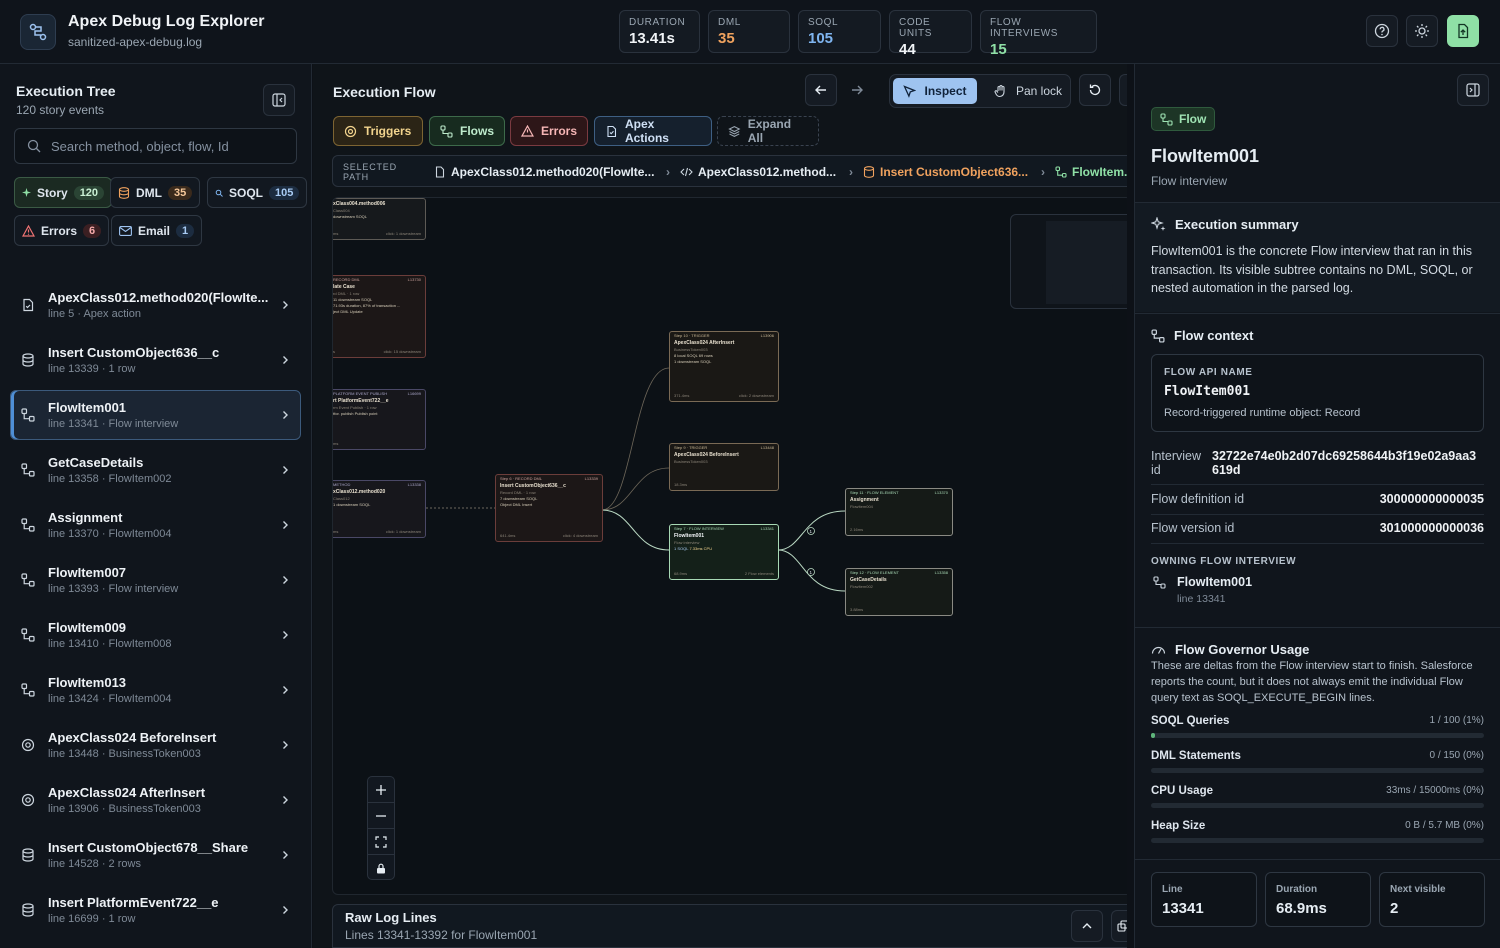 The height and width of the screenshot is (948, 1500). What do you see at coordinates (166, 146) in the screenshot?
I see `search-input` at bounding box center [166, 146].